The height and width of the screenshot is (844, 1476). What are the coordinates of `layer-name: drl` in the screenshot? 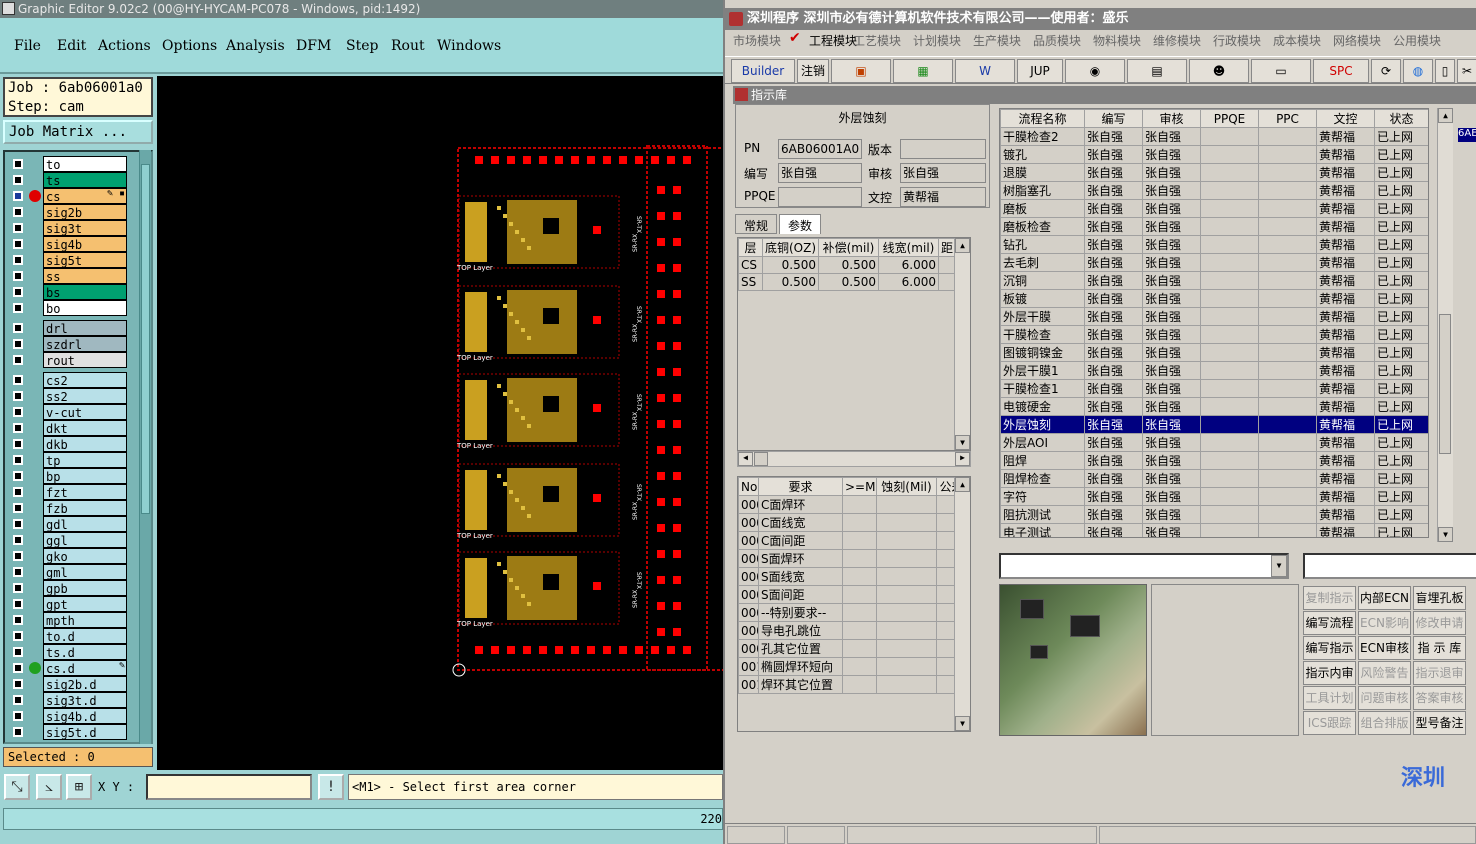 It's located at (85, 328).